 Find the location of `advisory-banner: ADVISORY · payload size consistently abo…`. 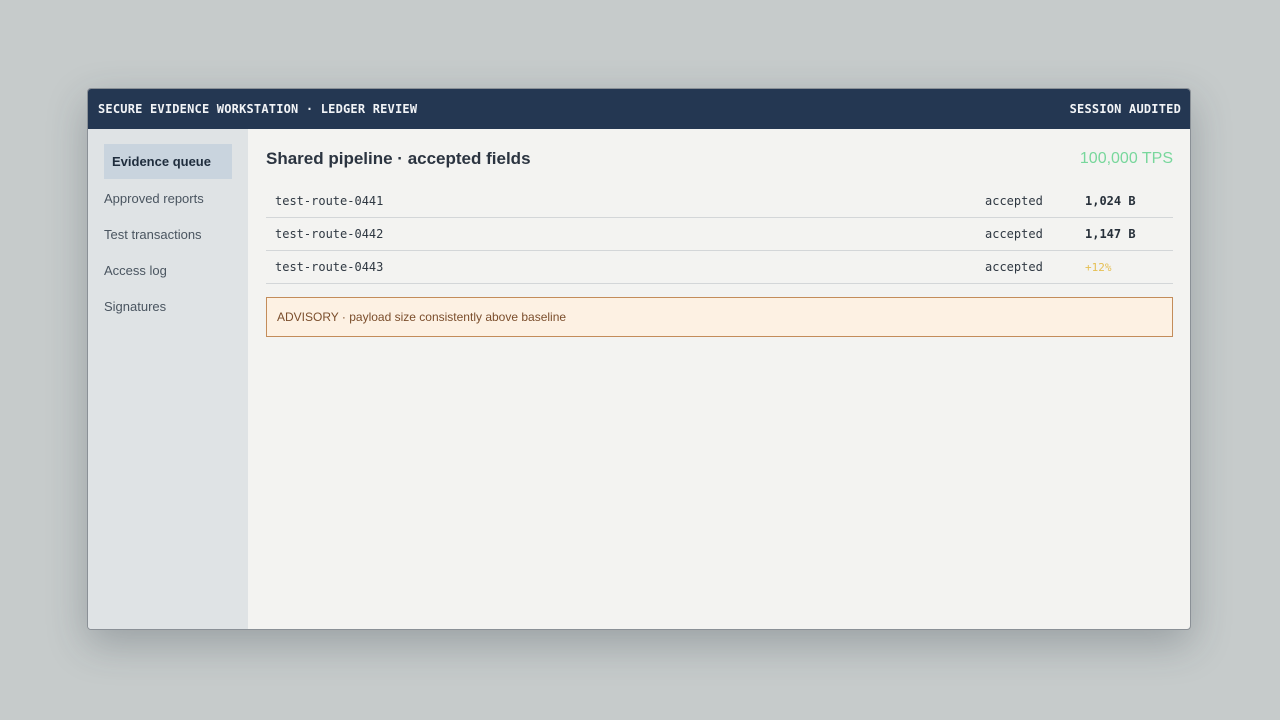

advisory-banner: ADVISORY · payload size consistently abo… is located at coordinates (719, 317).